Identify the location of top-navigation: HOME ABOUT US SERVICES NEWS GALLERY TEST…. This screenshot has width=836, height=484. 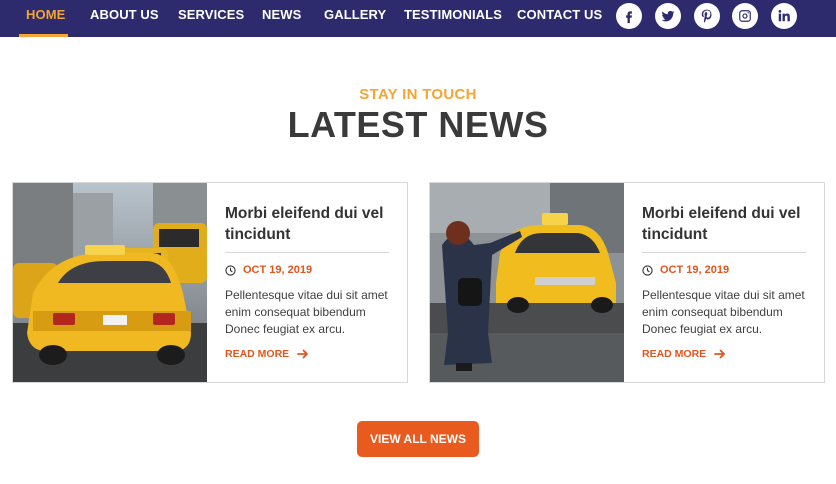
(418, 18).